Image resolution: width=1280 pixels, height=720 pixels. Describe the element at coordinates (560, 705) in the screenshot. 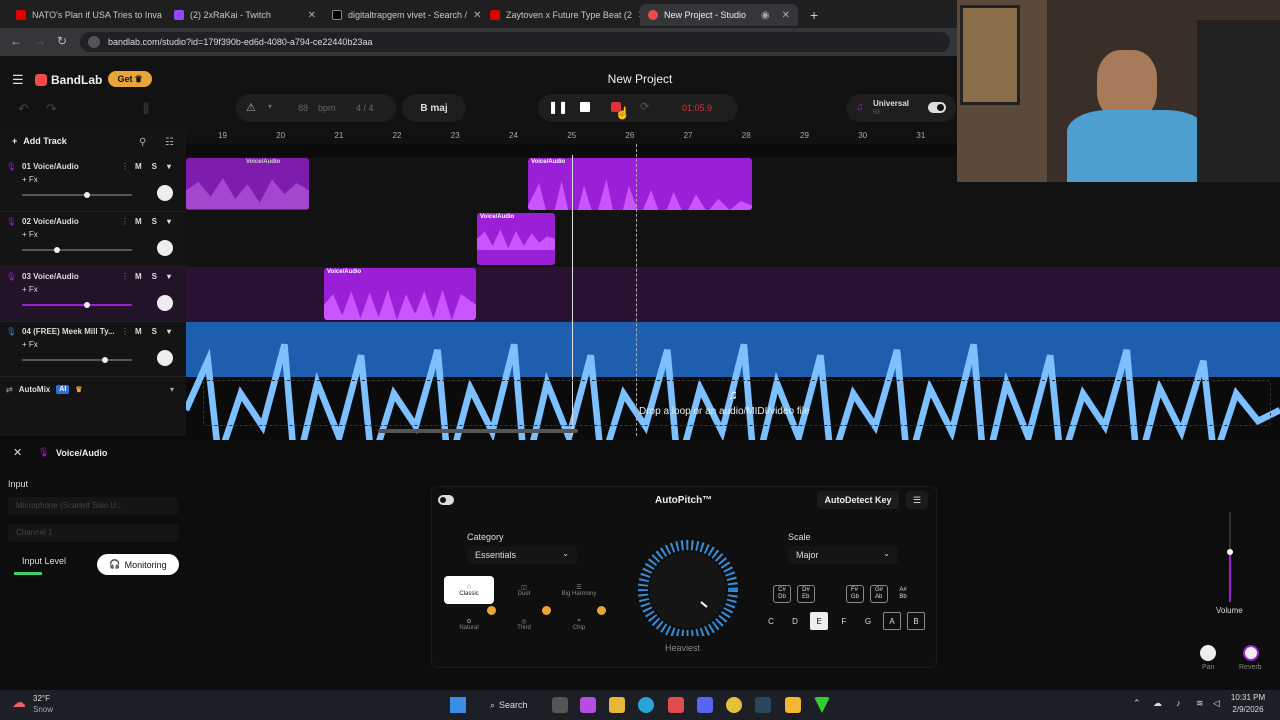

I see `task-view-icon` at that location.